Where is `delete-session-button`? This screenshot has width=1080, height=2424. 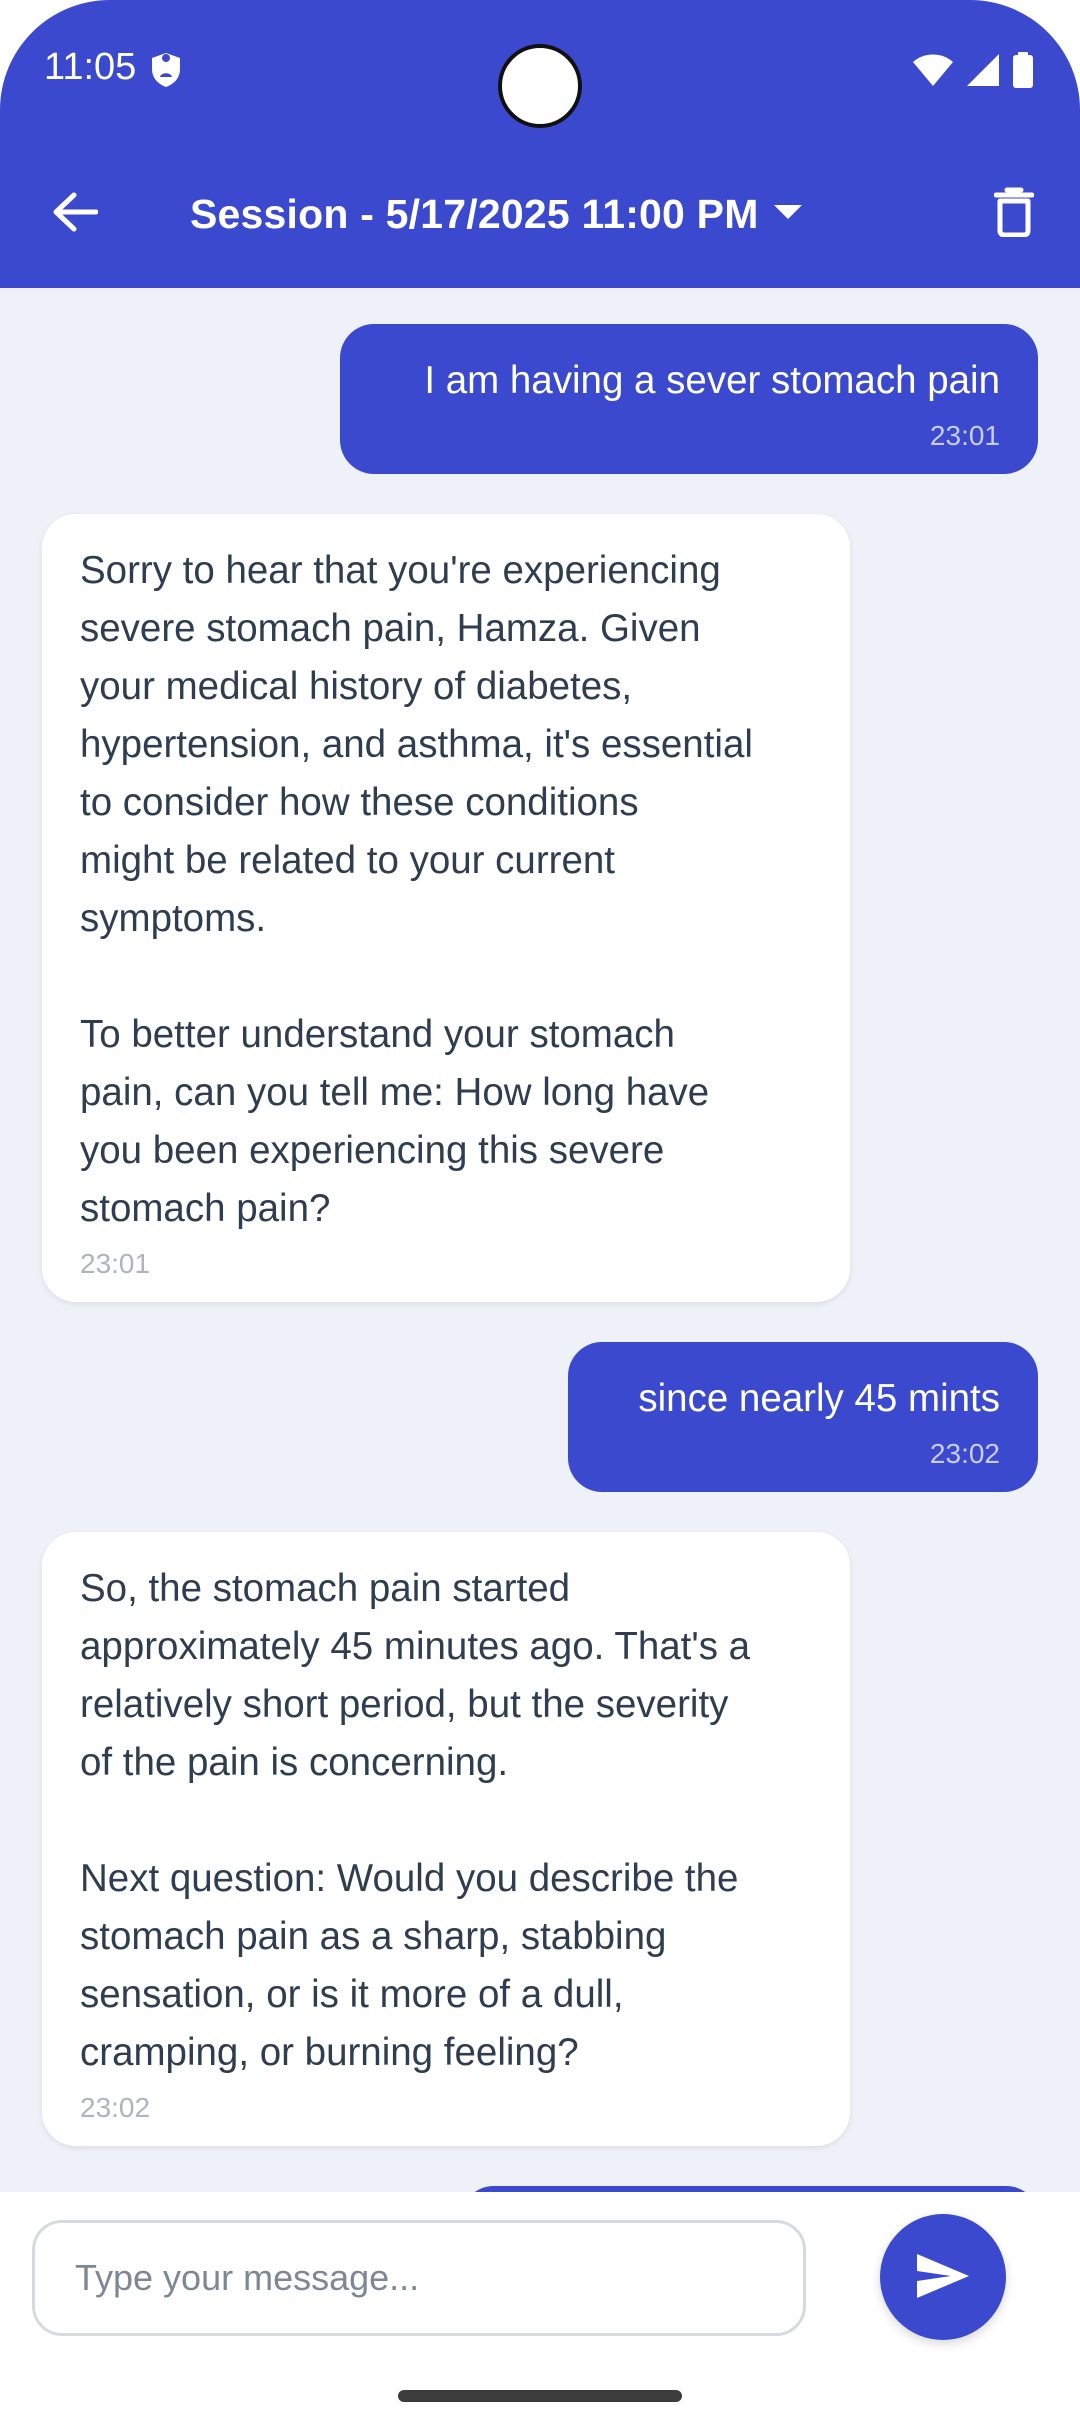 delete-session-button is located at coordinates (1014, 214).